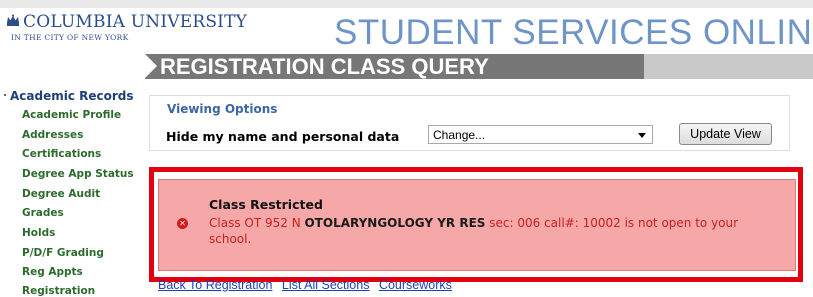 This screenshot has width=813, height=297. I want to click on top-strip, so click(406, 4).